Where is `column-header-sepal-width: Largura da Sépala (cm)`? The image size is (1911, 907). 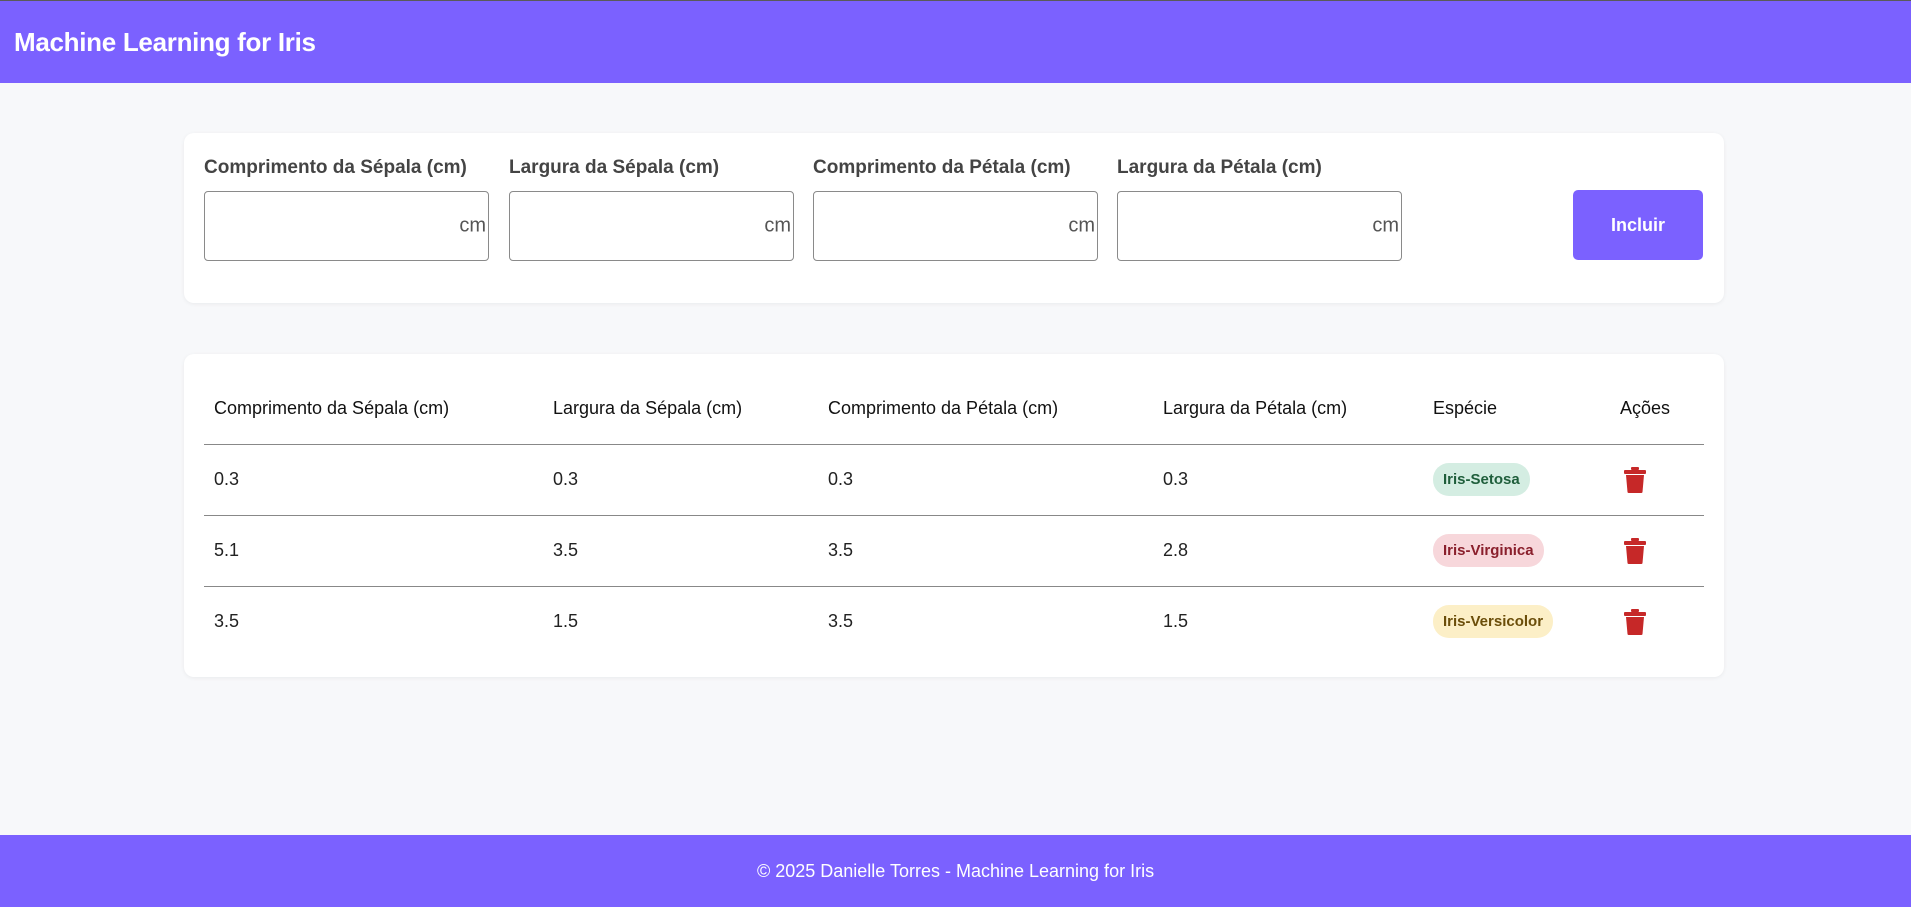
column-header-sepal-width: Largura da Sépala (cm) is located at coordinates (680, 409).